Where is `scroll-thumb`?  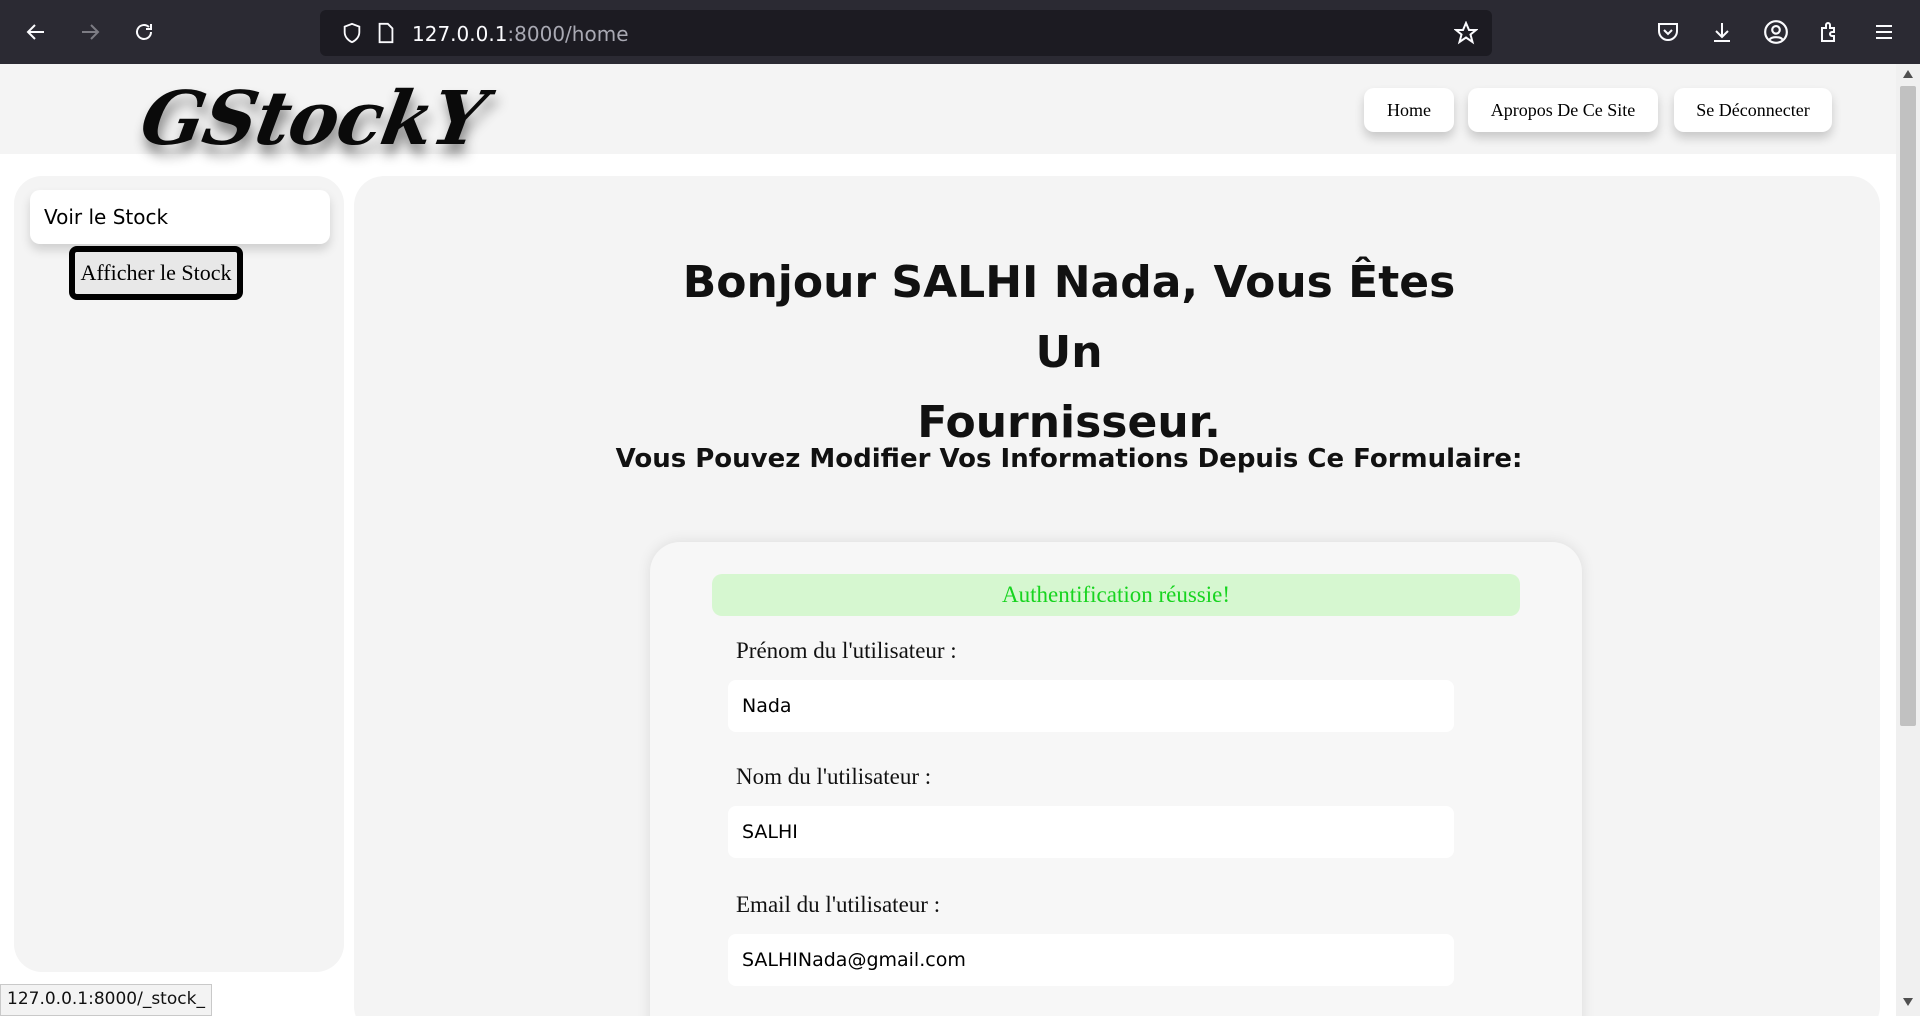 scroll-thumb is located at coordinates (1908, 406).